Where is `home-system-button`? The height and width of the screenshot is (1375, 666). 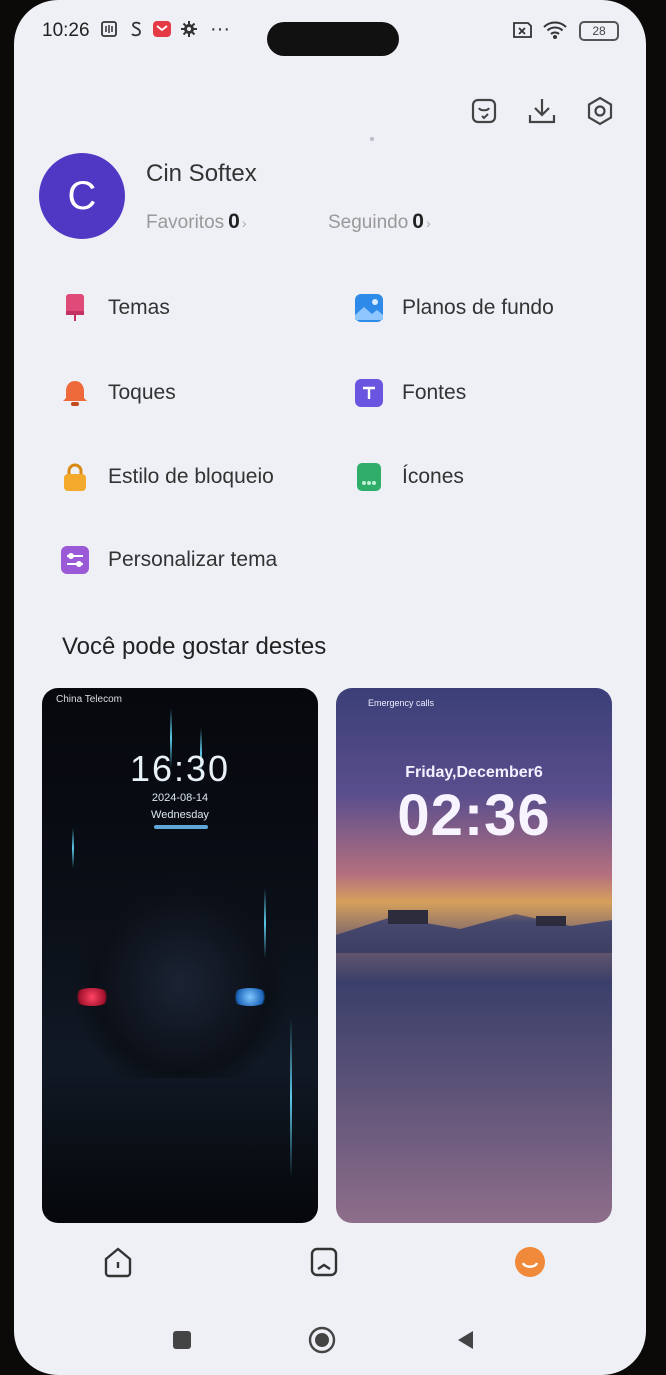
home-system-button is located at coordinates (322, 1340).